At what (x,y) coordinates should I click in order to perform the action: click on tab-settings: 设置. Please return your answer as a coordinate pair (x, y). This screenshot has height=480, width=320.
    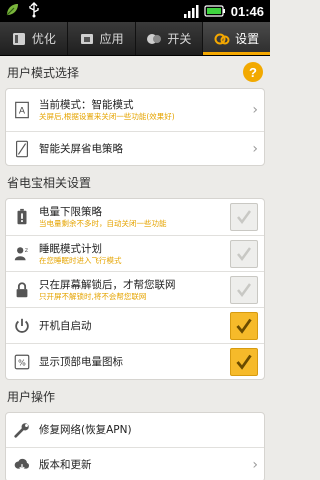
    Looking at the image, I should click on (236, 38).